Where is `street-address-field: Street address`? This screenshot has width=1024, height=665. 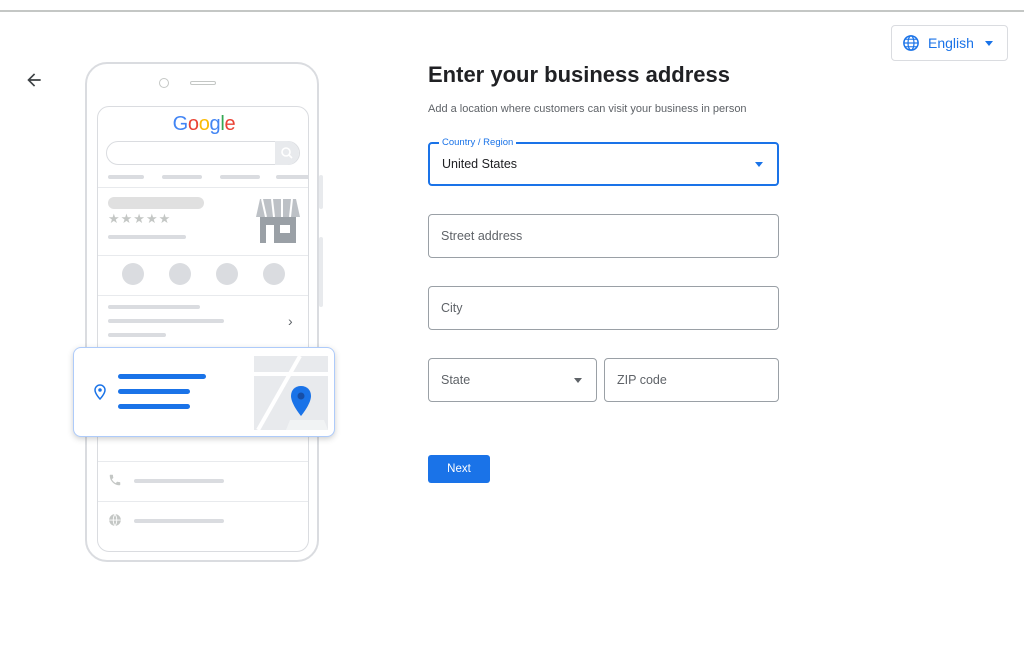
street-address-field: Street address is located at coordinates (603, 236).